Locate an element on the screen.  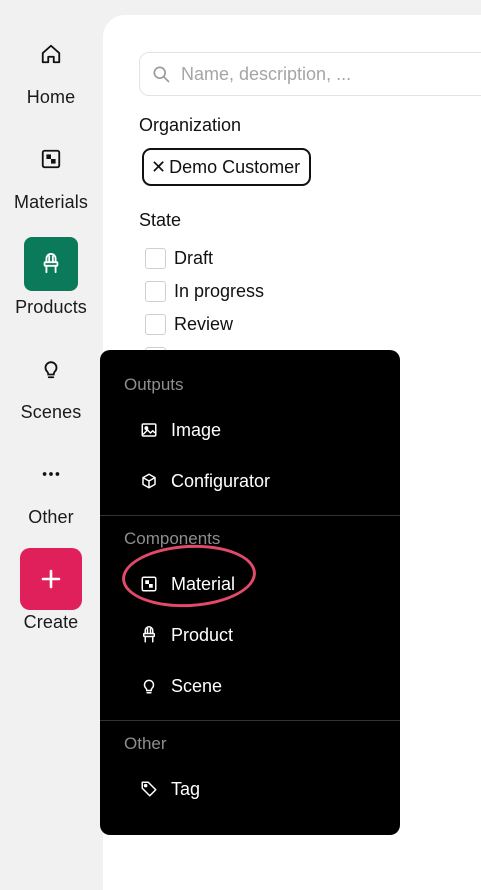
search-box is located at coordinates (310, 74).